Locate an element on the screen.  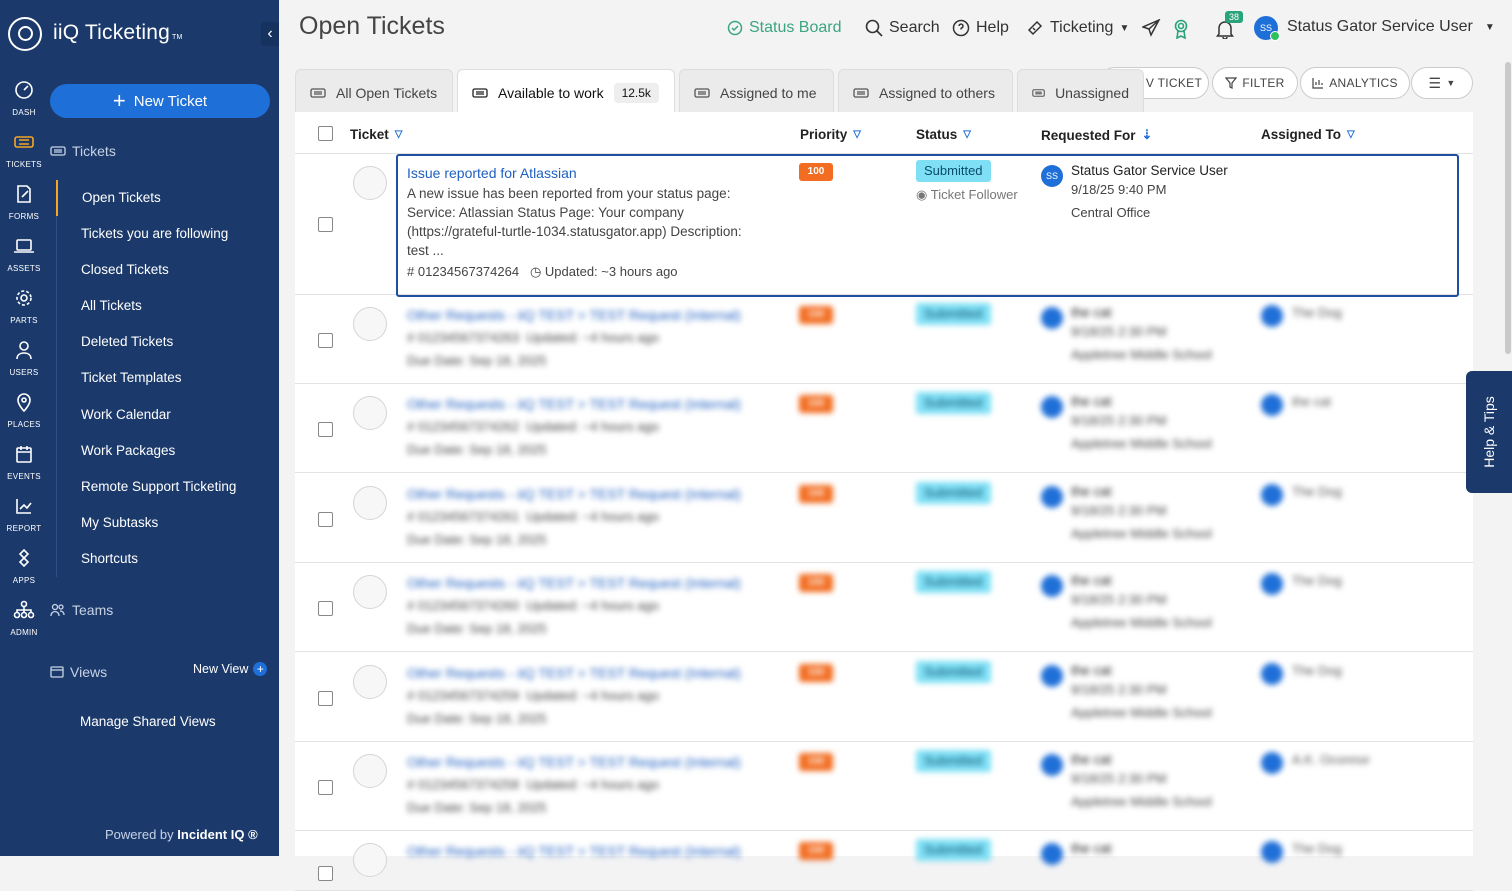
views-section-header: Views is located at coordinates (78, 672).